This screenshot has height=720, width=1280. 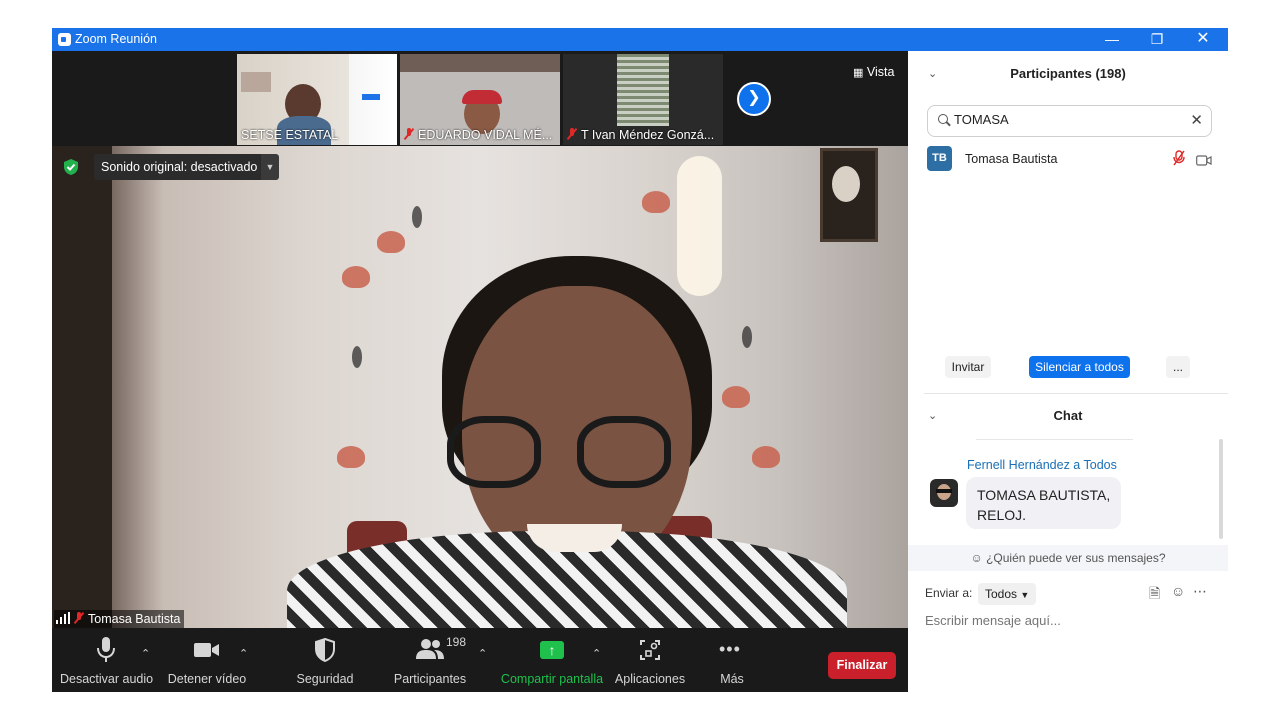 I want to click on video-options-caret: ⌃, so click(x=243, y=653).